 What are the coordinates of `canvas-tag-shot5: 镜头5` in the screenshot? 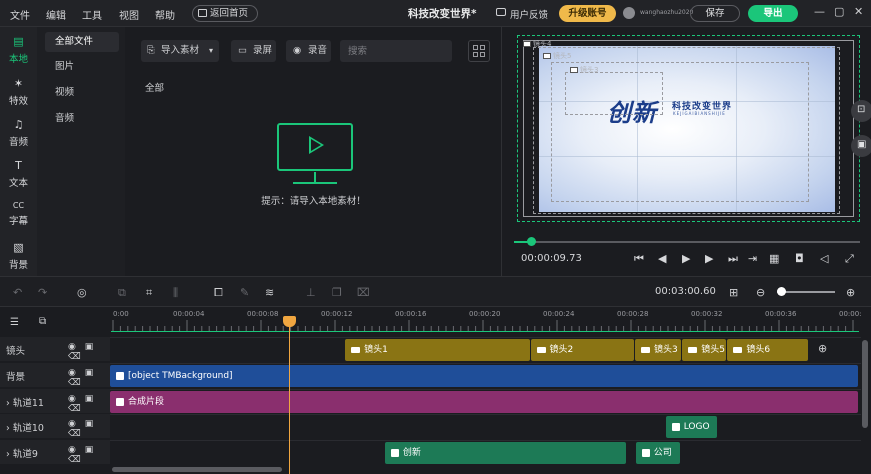 It's located at (557, 56).